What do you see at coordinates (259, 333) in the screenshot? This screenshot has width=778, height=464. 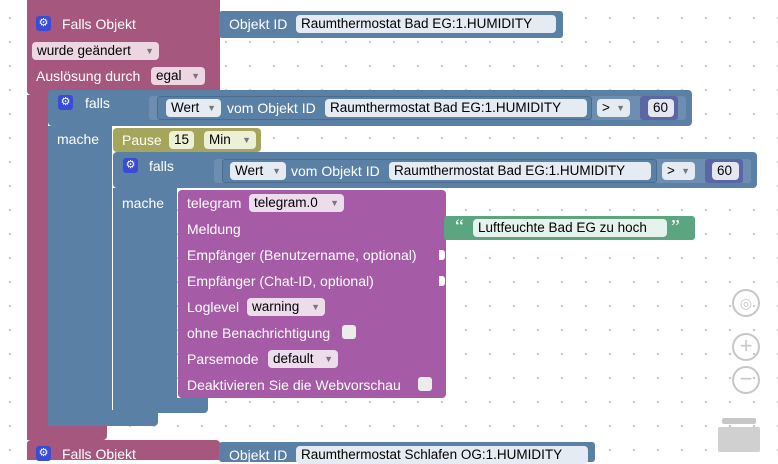 I see `silent-label: ohne Benachrichtigung` at bounding box center [259, 333].